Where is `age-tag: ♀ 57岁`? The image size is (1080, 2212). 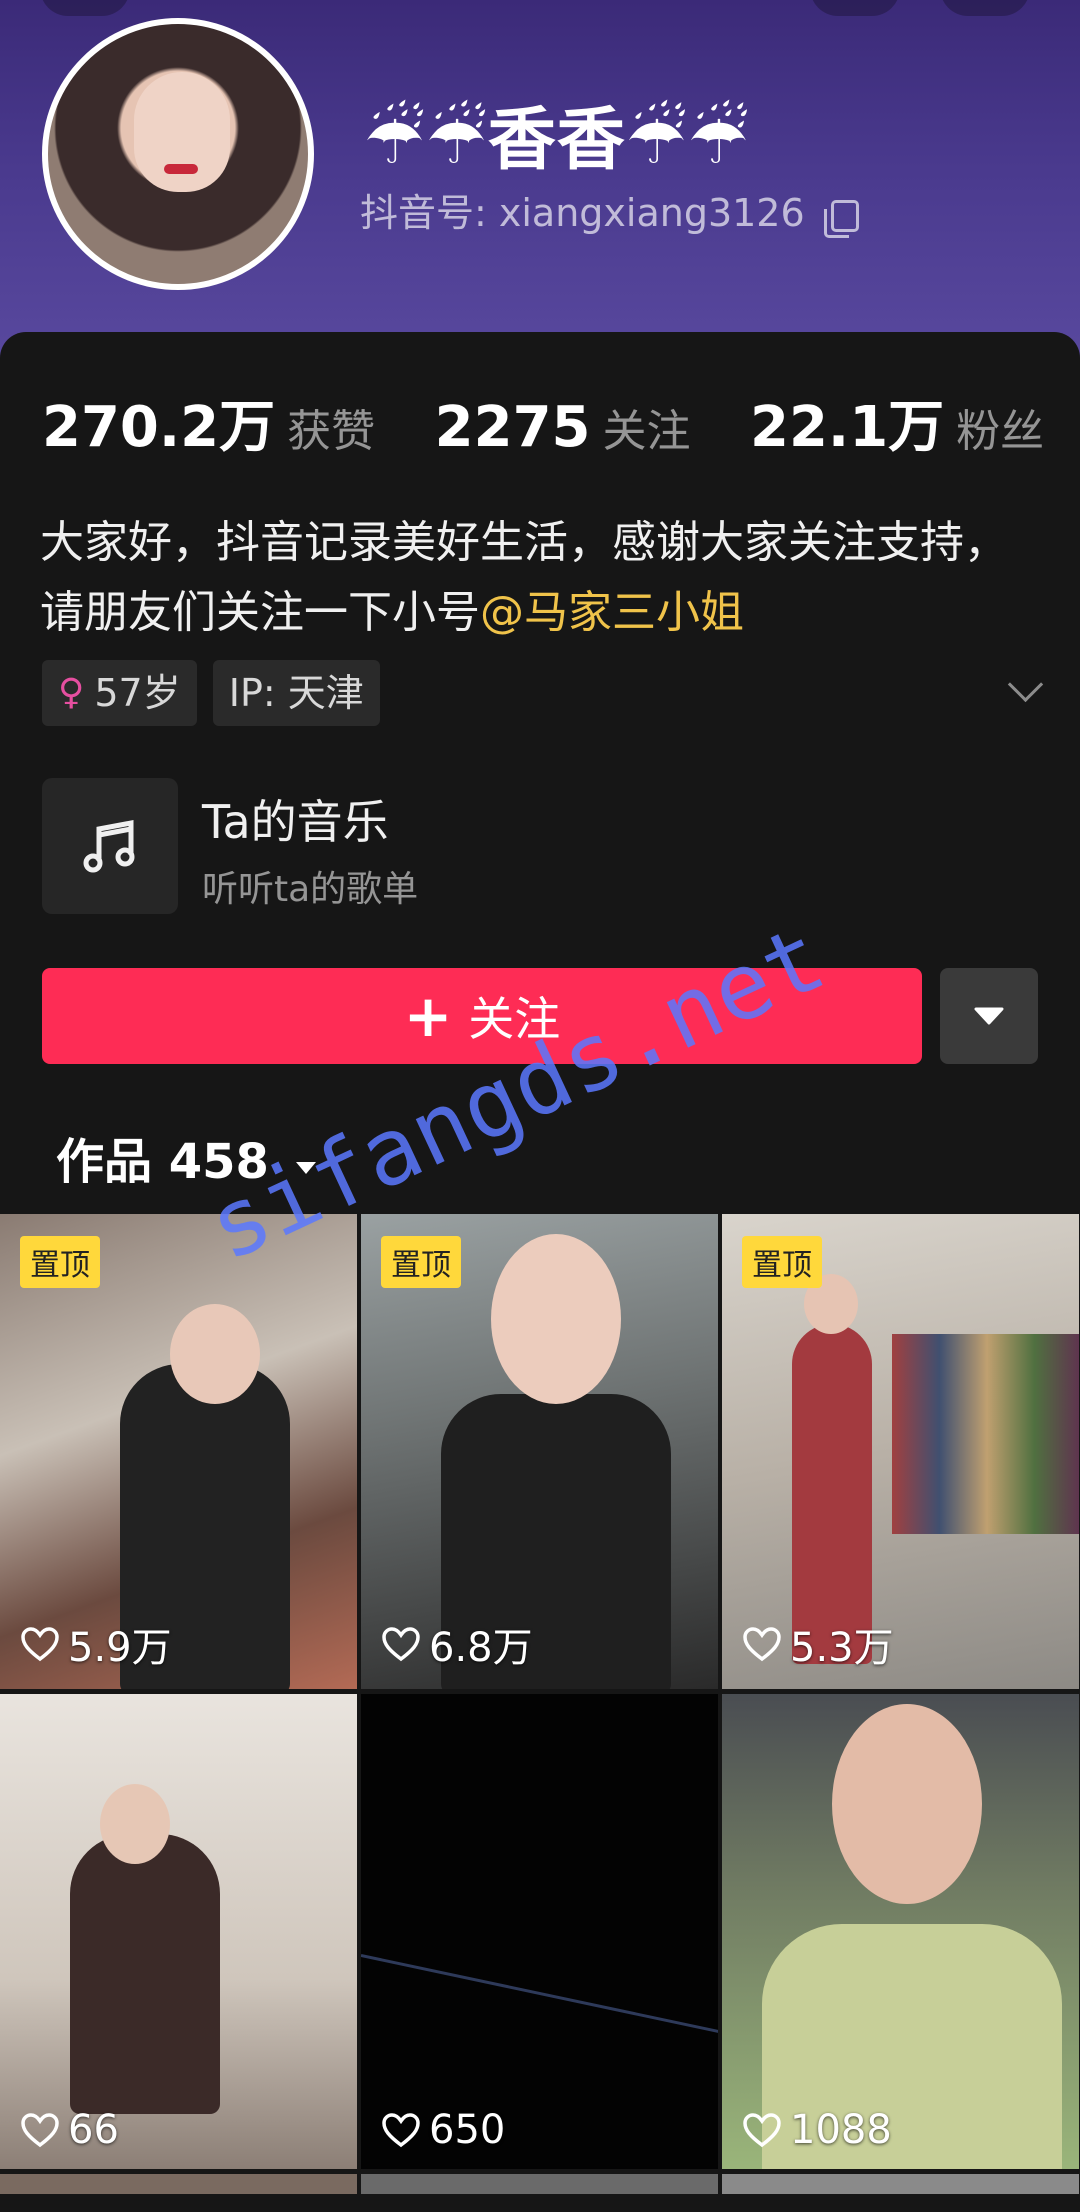 age-tag: ♀ 57岁 is located at coordinates (119, 693).